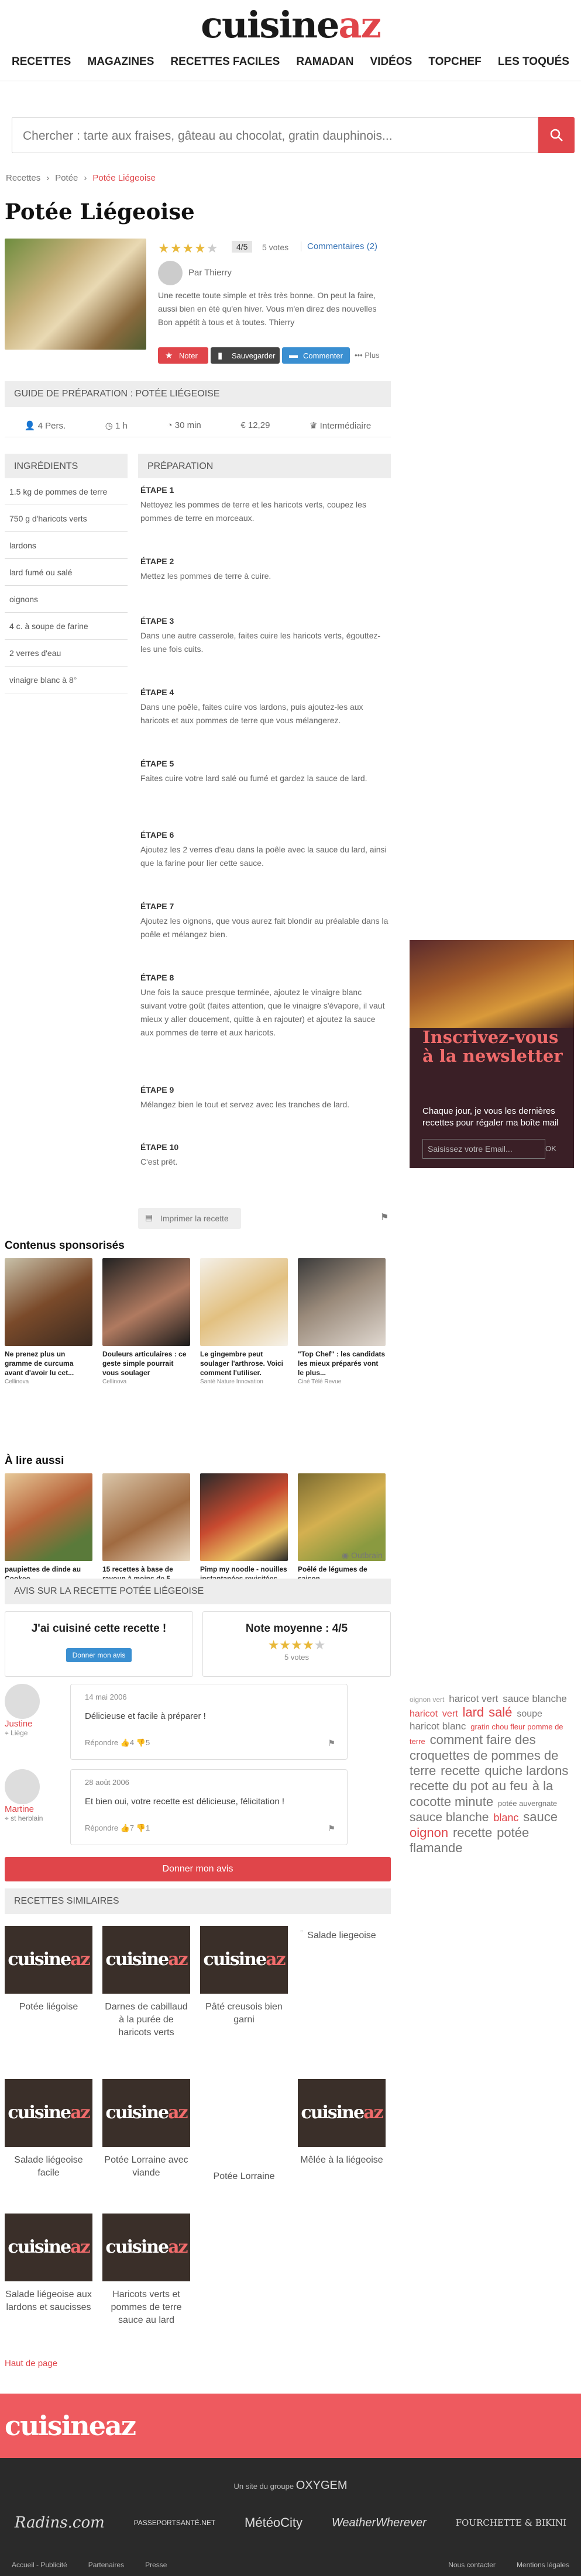 This screenshot has width=581, height=2576. Describe the element at coordinates (39, 2565) in the screenshot. I see `footer-link: Accueil - Publicité` at that location.